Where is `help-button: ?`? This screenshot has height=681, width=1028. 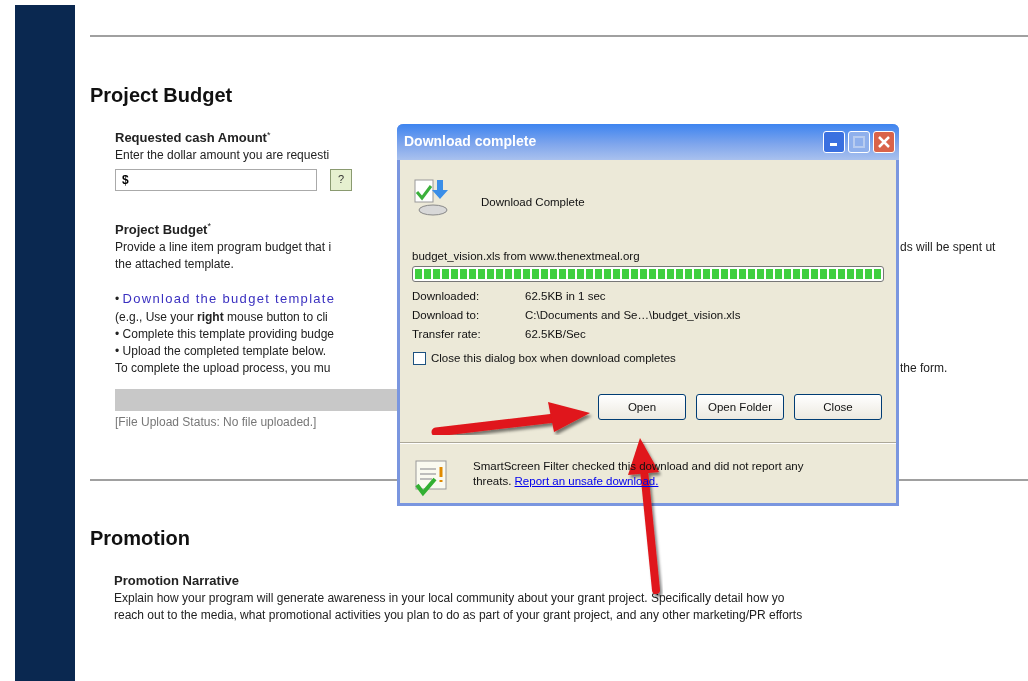 help-button: ? is located at coordinates (341, 180).